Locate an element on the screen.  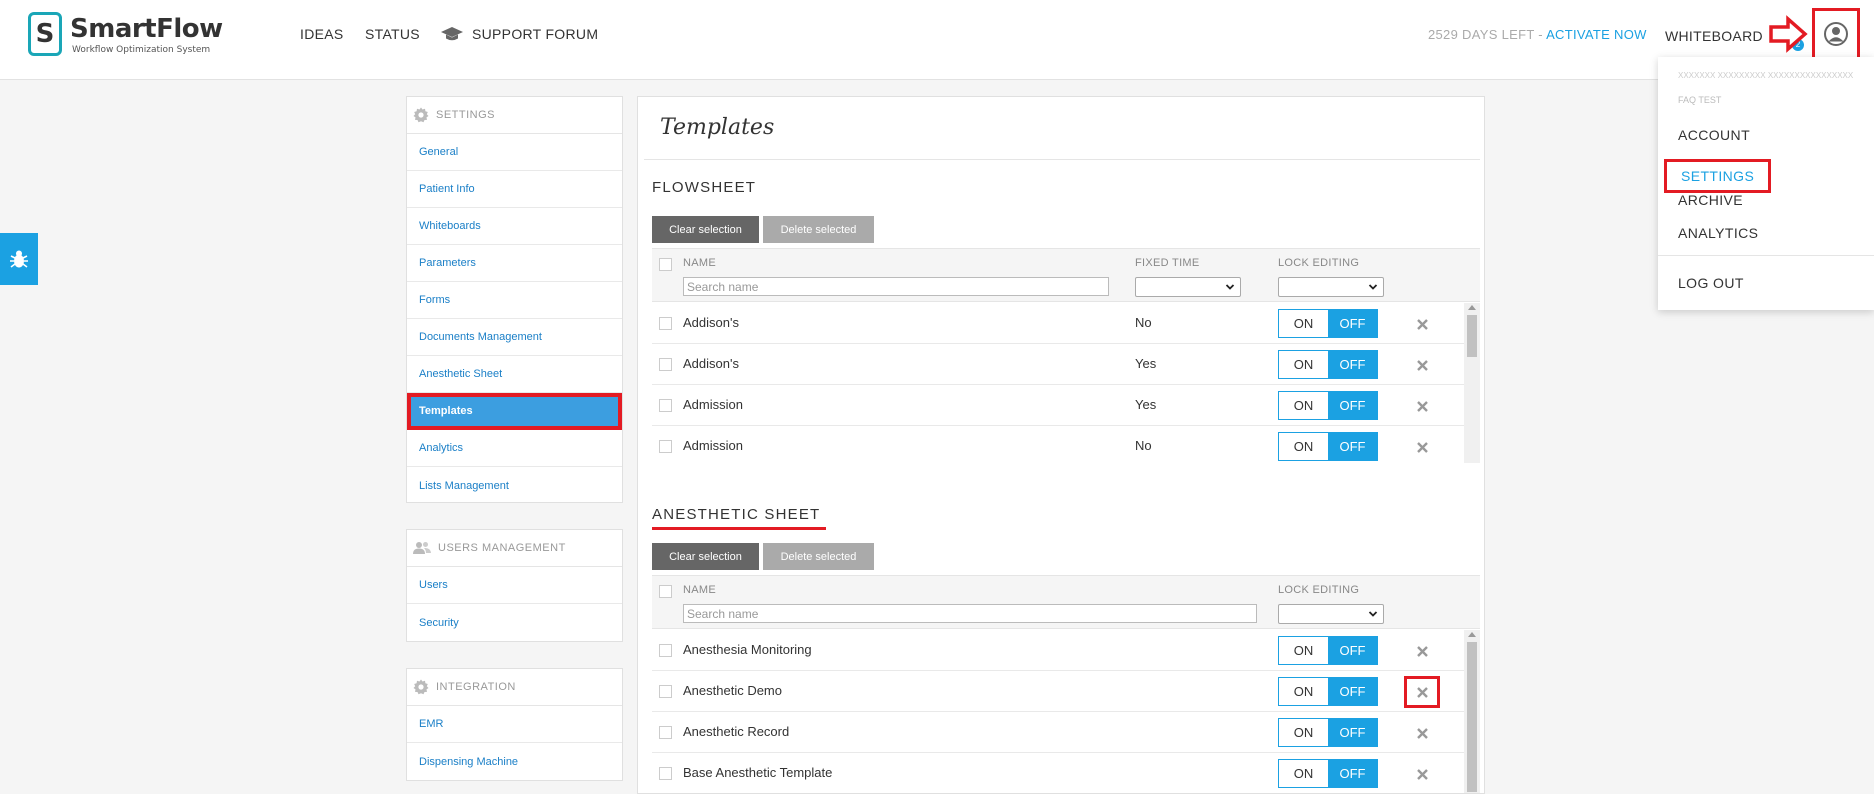
sidebar-item-whiteboards: Whiteboards is located at coordinates (514, 226).